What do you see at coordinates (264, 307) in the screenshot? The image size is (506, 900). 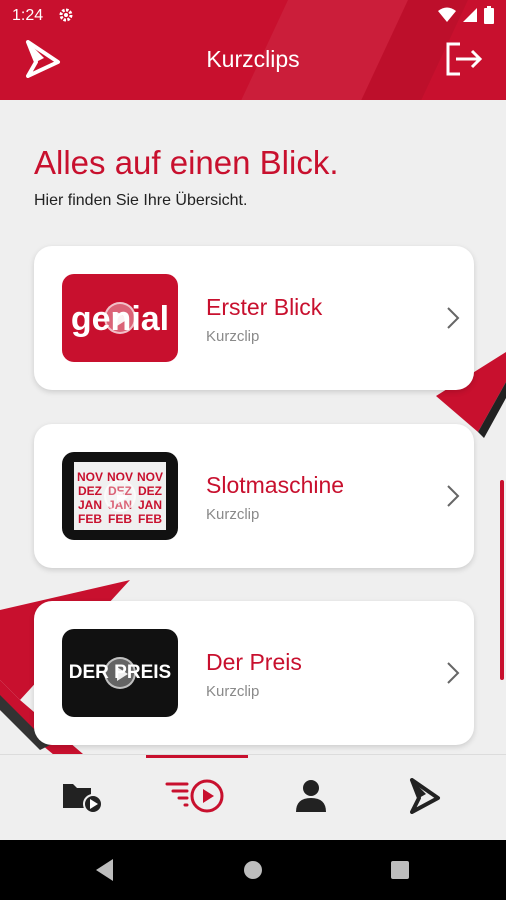 I see `clip-title: Erster Blick` at bounding box center [264, 307].